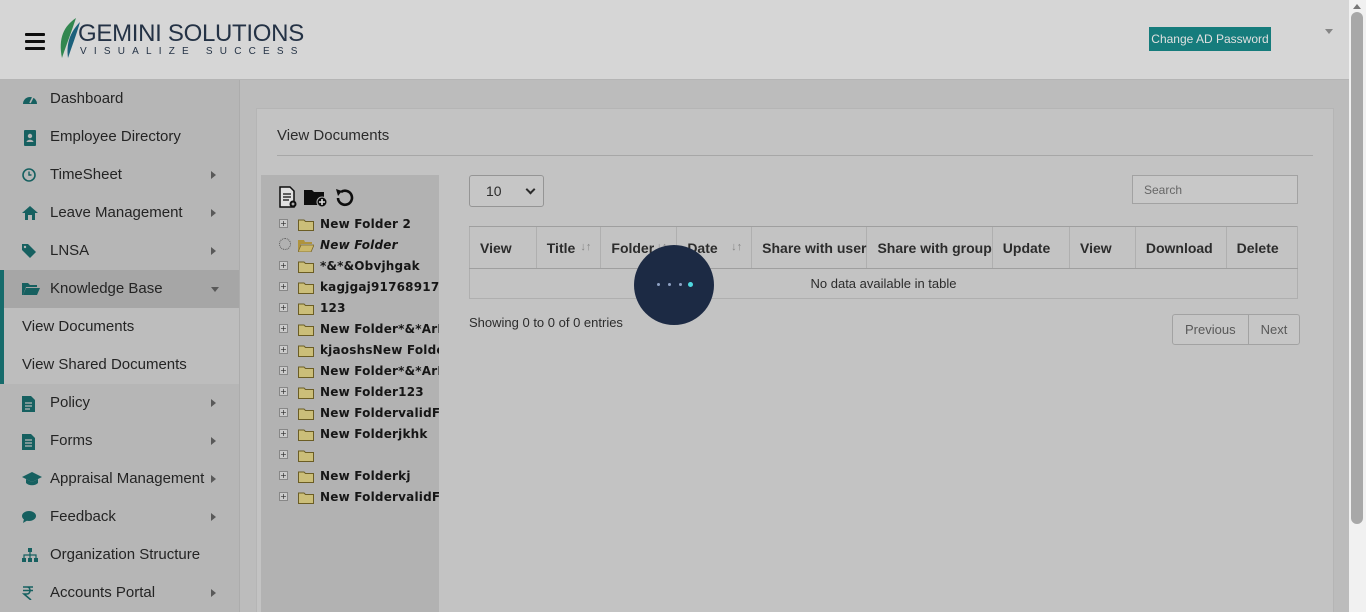 The height and width of the screenshot is (612, 1366). Describe the element at coordinates (1210, 329) in the screenshot. I see `previous-button: Previous` at that location.